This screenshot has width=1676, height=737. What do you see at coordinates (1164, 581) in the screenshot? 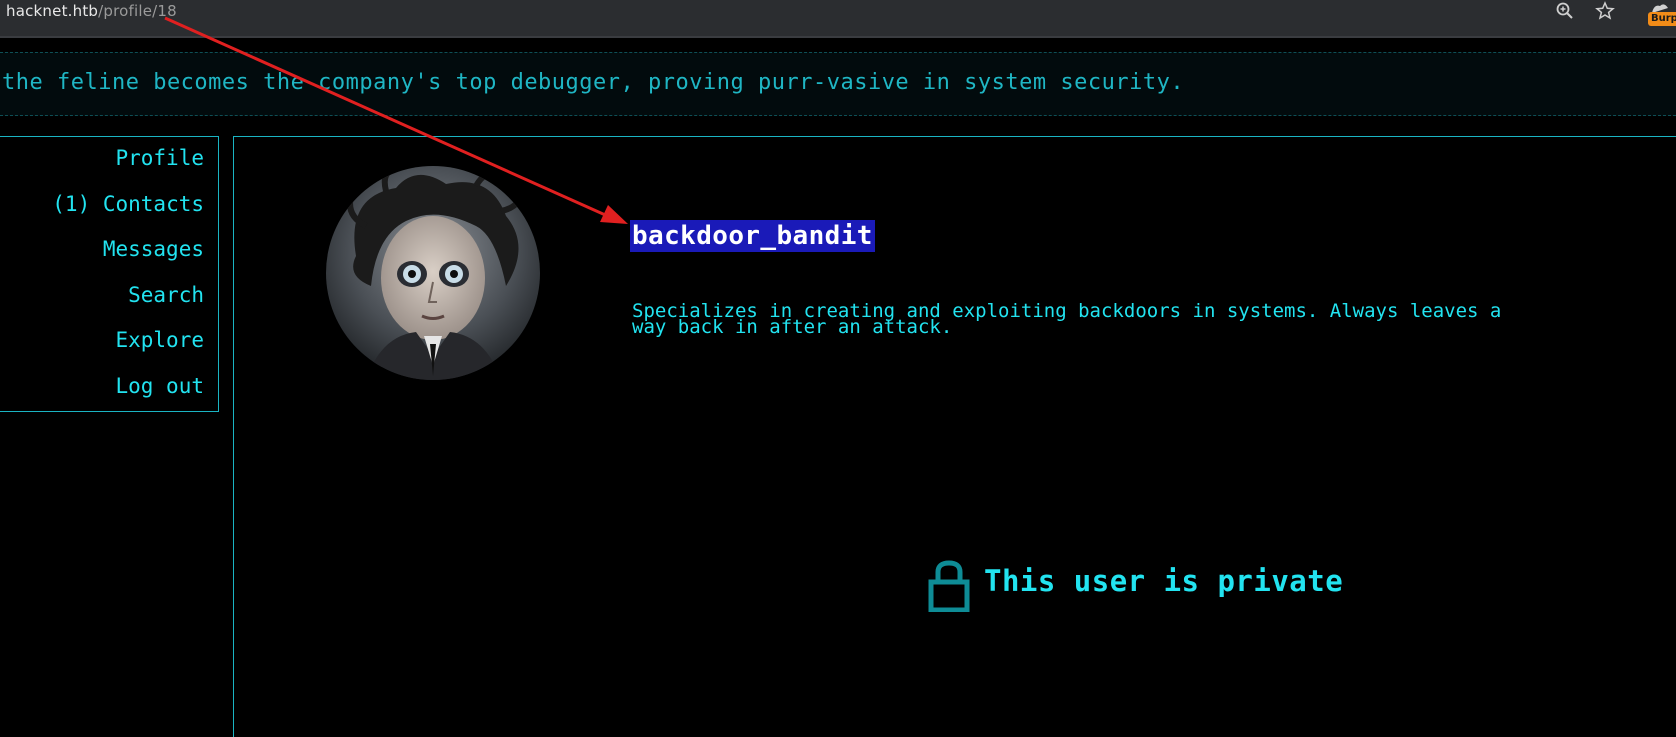
I see `private-message: This user is private` at bounding box center [1164, 581].